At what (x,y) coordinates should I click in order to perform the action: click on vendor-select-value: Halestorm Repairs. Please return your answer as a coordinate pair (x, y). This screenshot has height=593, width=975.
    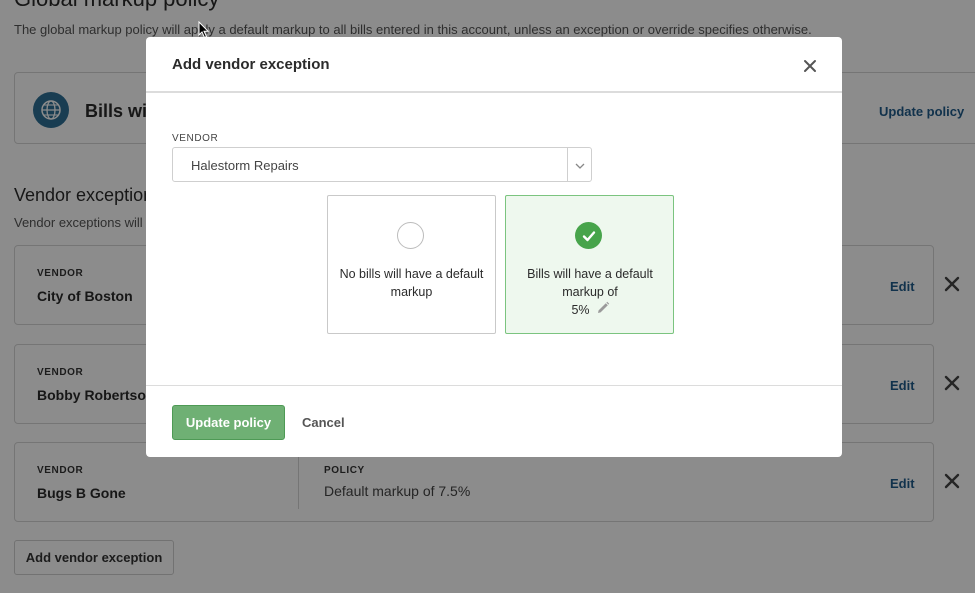
    Looking at the image, I should click on (245, 165).